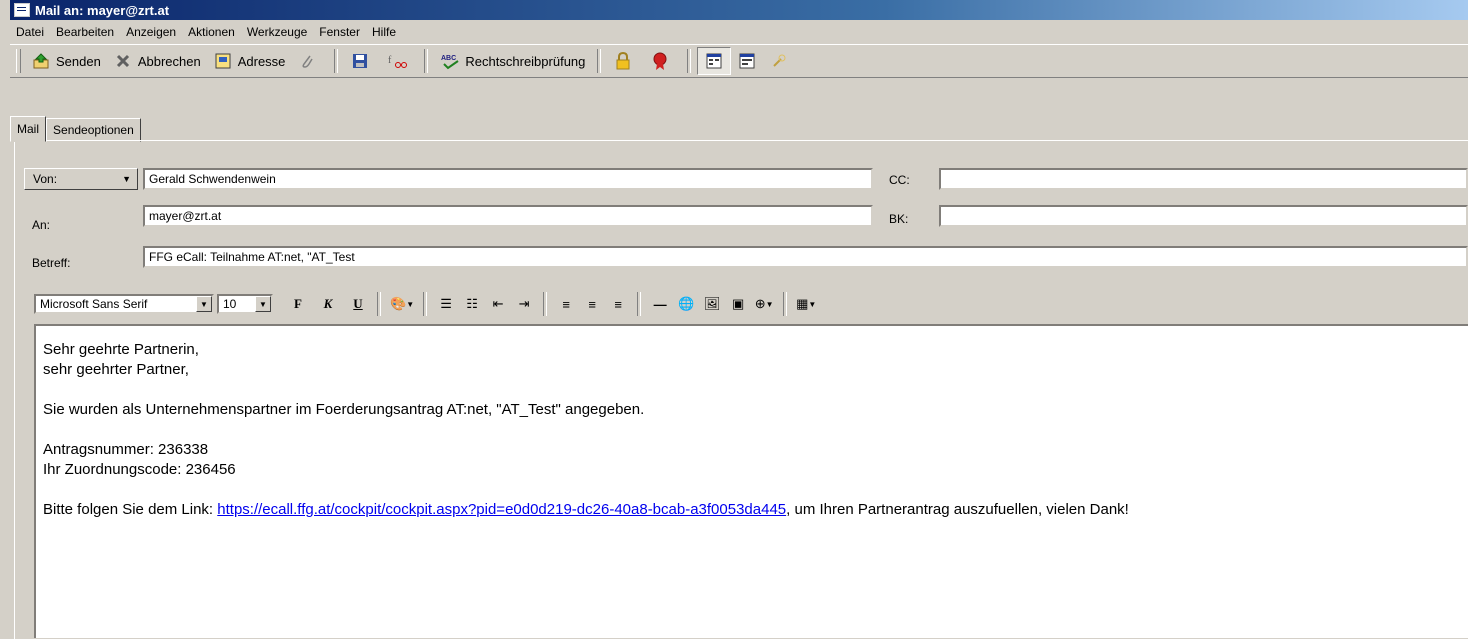  I want to click on align-right-icon: ≡, so click(618, 304).